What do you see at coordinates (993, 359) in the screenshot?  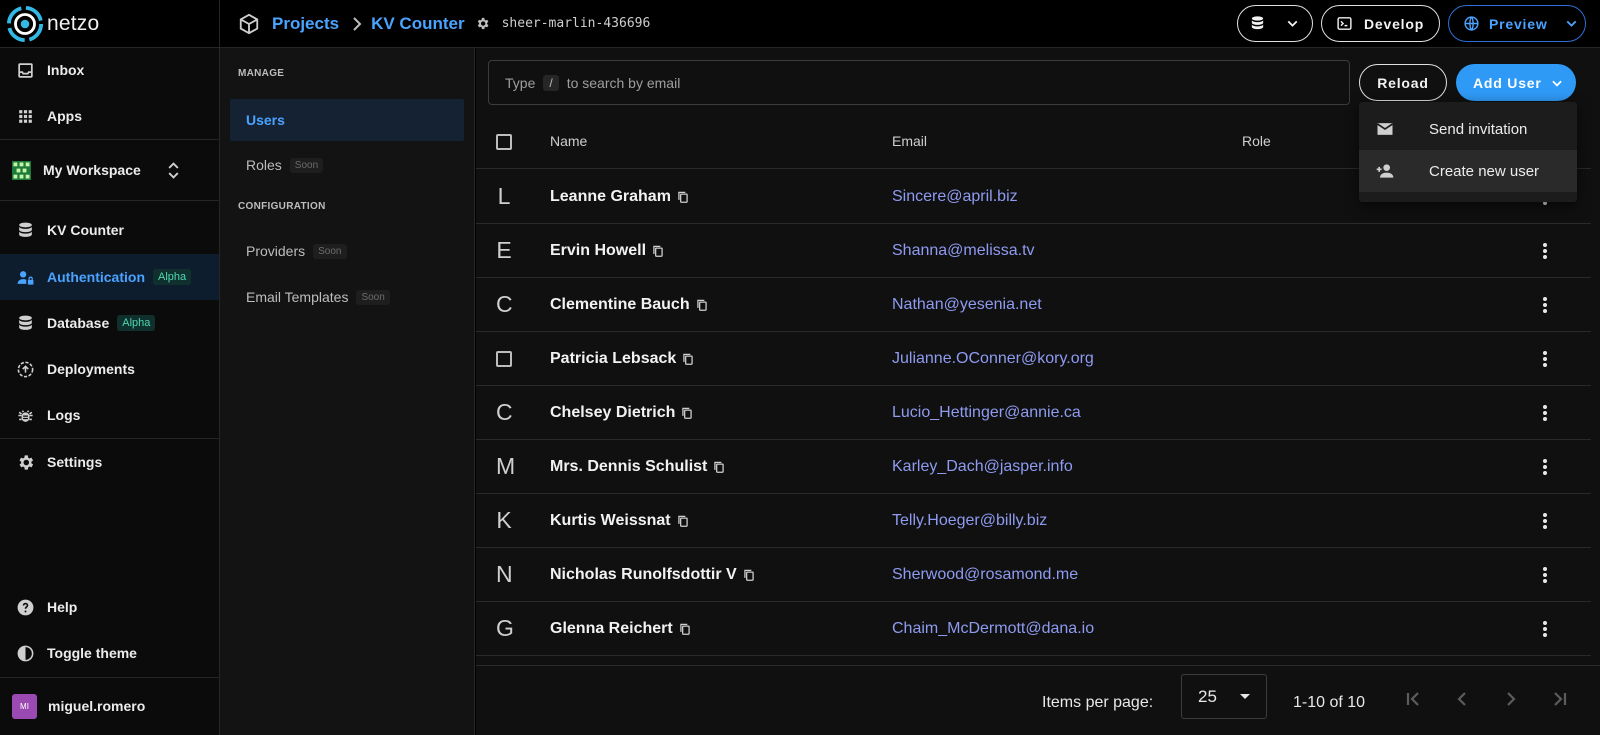 I see `user-email-link: Julianne.OConner@kory.org` at bounding box center [993, 359].